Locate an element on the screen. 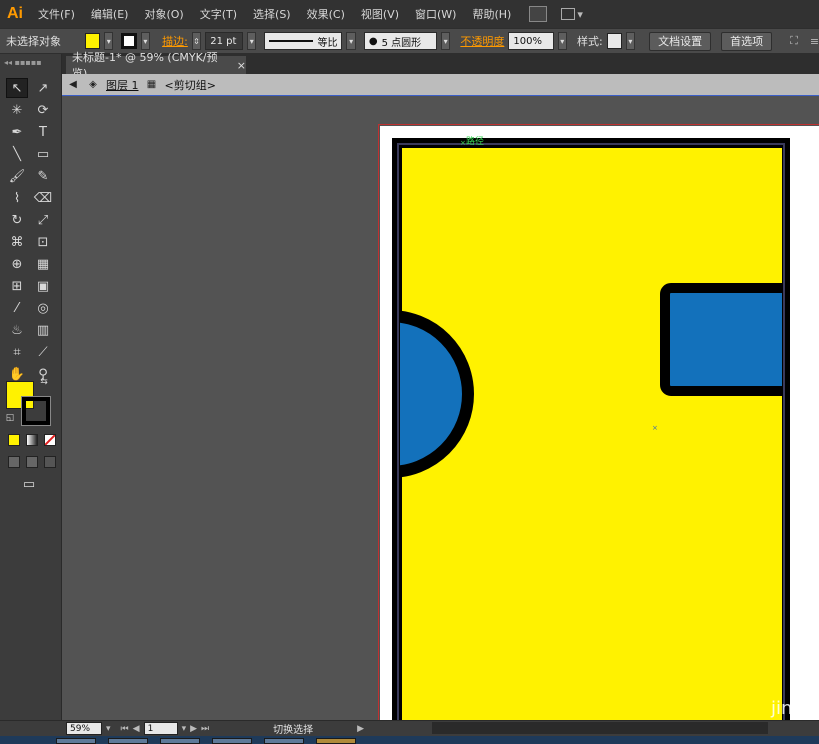  draw-normal-icon is located at coordinates (14, 462).